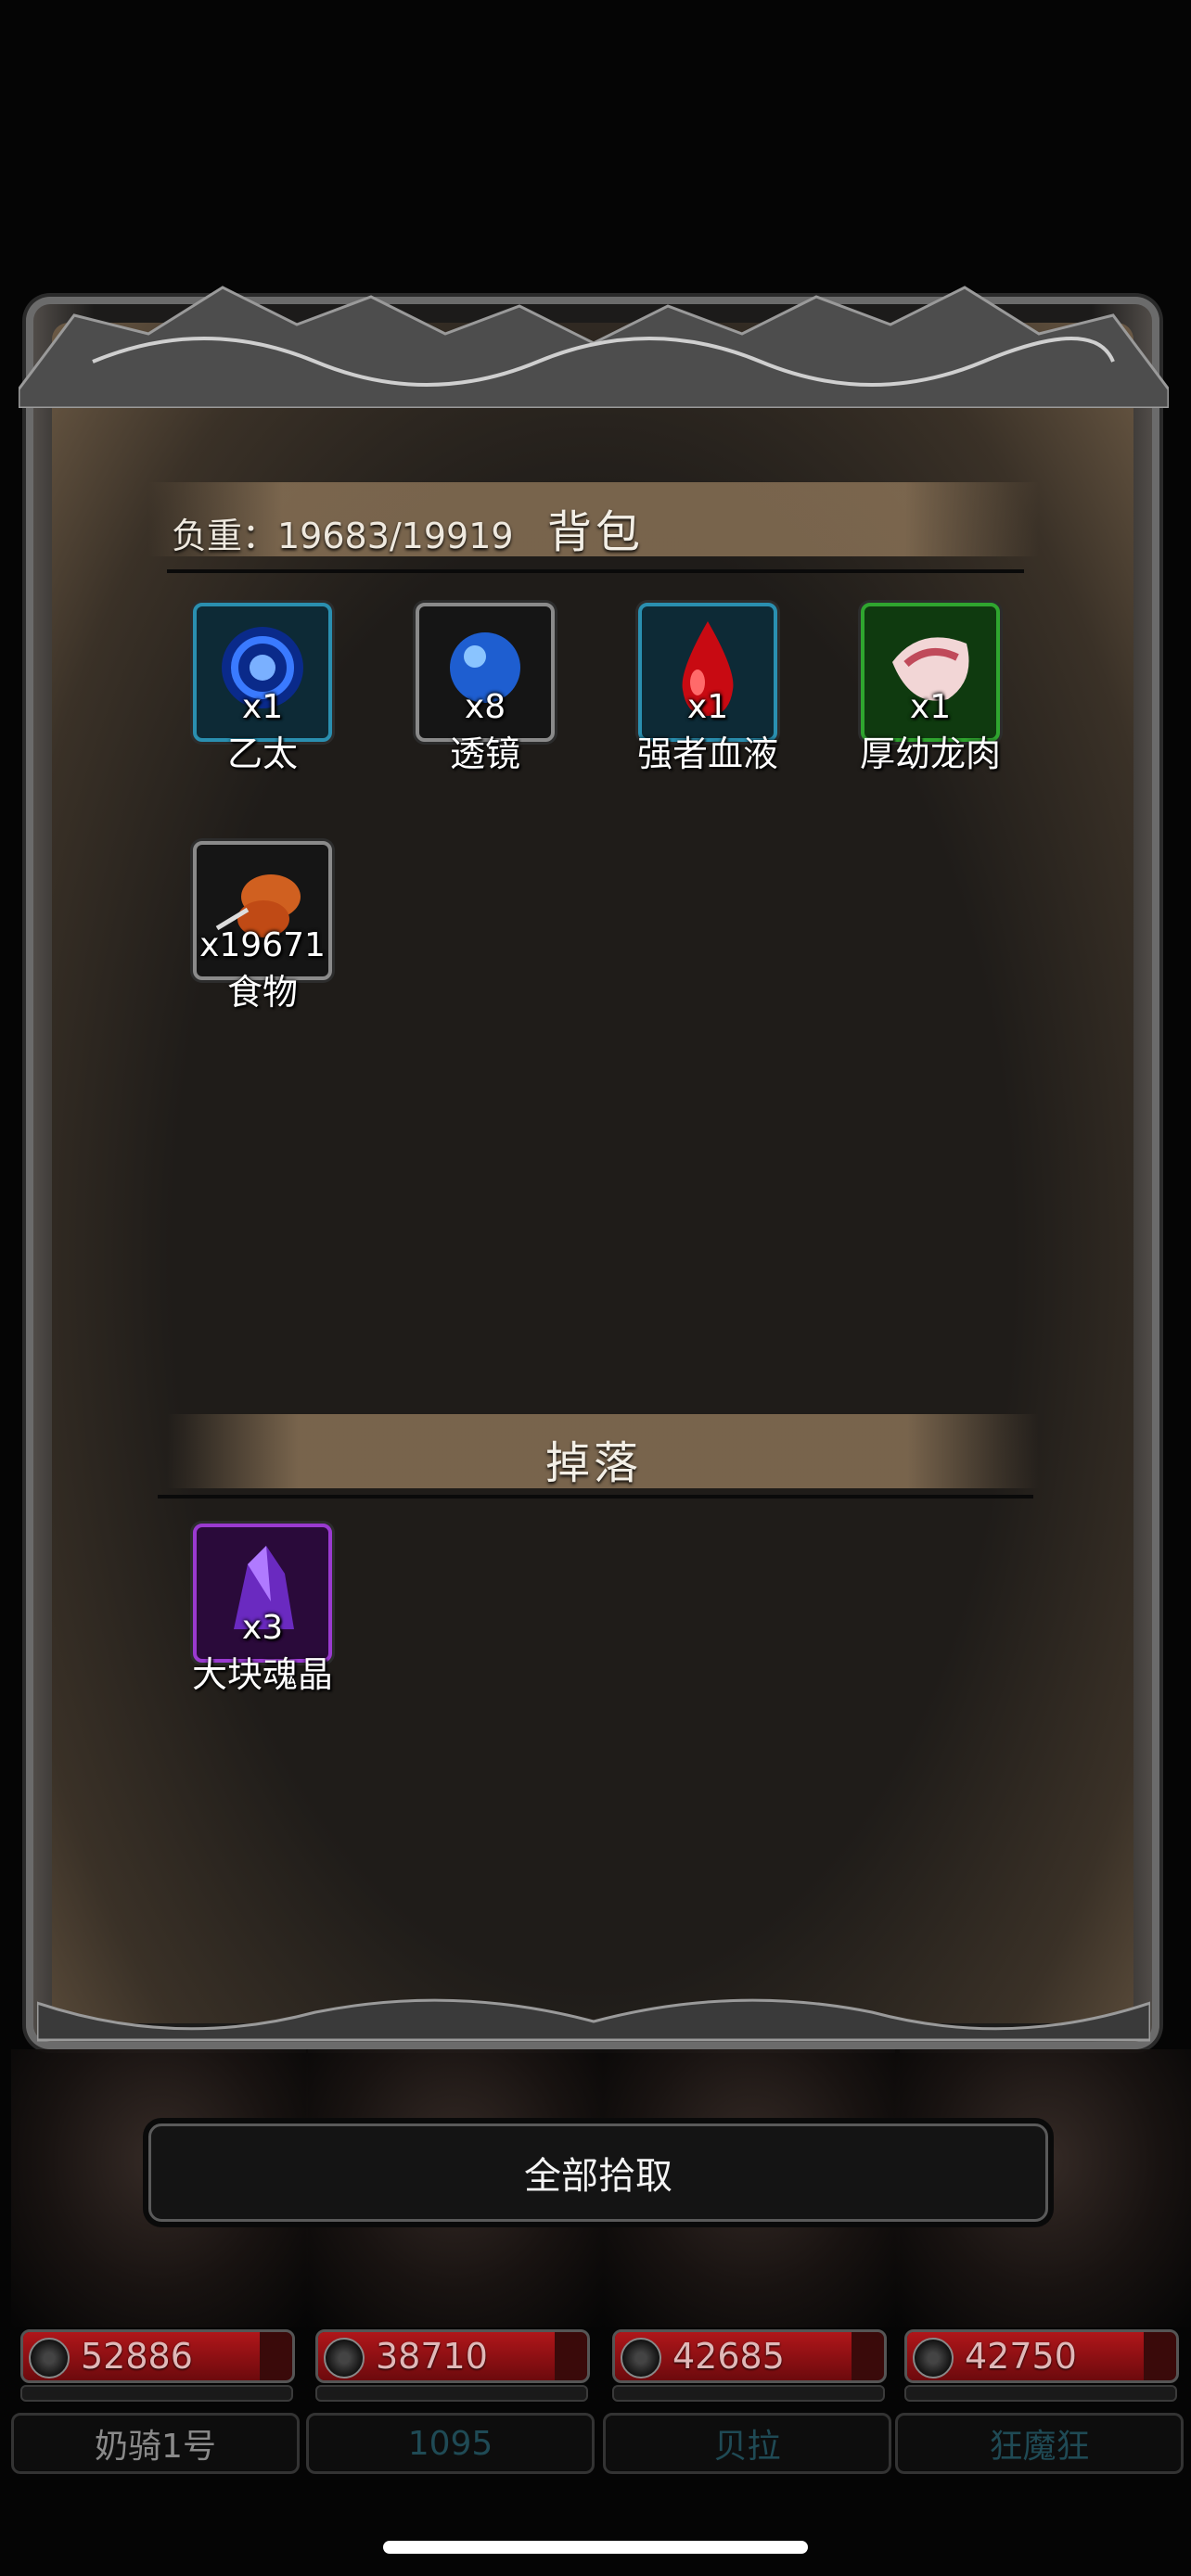 This screenshot has width=1191, height=2576. What do you see at coordinates (137, 2356) in the screenshot?
I see `hp-value: 52886` at bounding box center [137, 2356].